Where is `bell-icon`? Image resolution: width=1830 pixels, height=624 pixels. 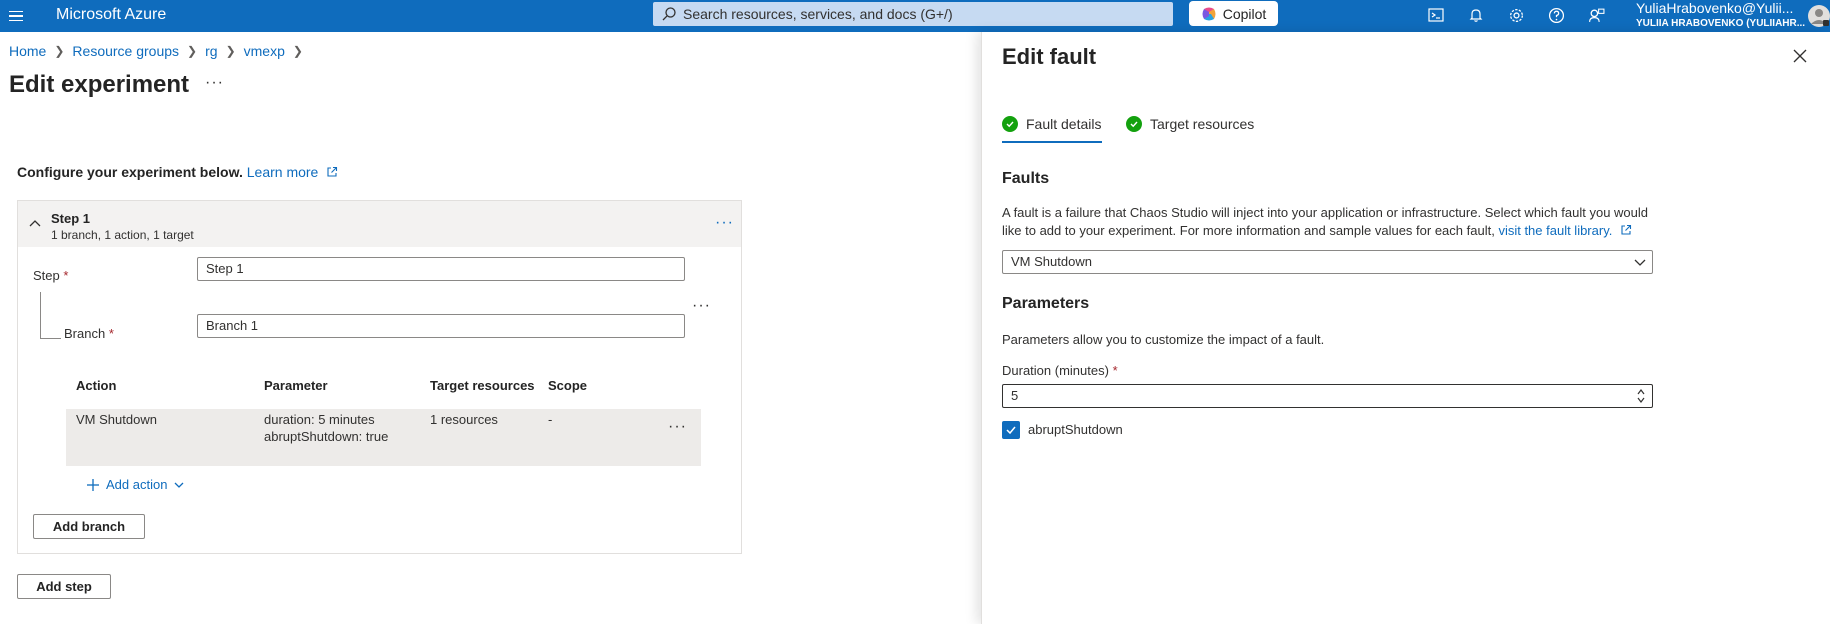 bell-icon is located at coordinates (1476, 15).